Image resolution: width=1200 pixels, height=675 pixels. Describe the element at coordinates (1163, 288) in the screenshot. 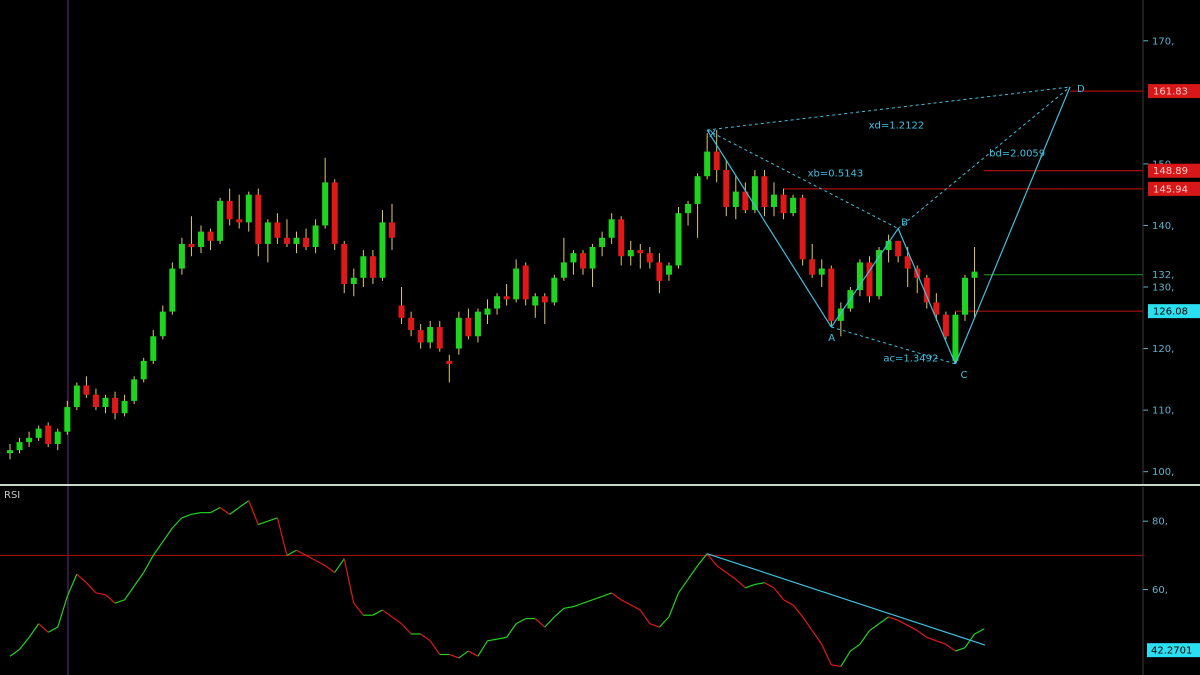

I see `price-tick-label: 130,` at that location.